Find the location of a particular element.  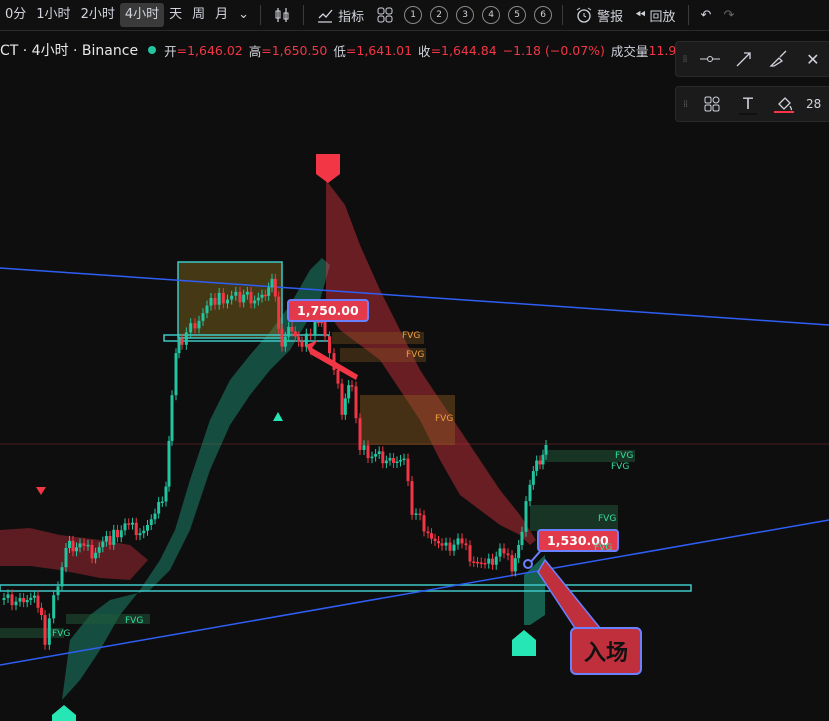

layout-5-button: 5 is located at coordinates (517, 15).